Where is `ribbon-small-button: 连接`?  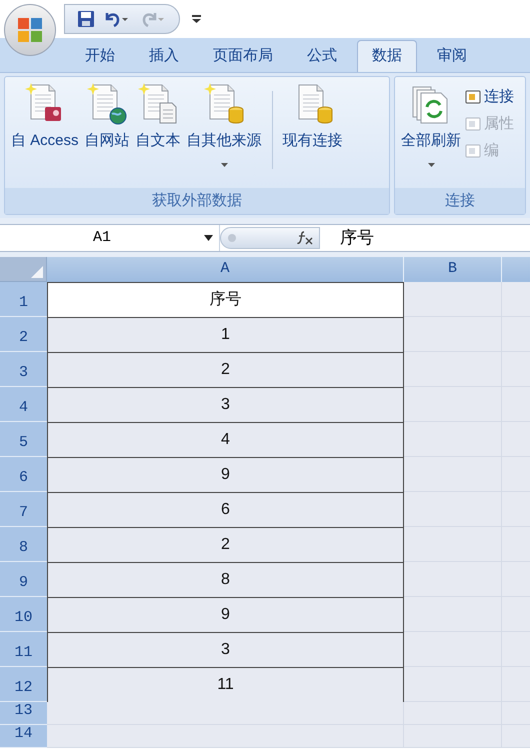
ribbon-small-button: 连接 is located at coordinates (489, 97).